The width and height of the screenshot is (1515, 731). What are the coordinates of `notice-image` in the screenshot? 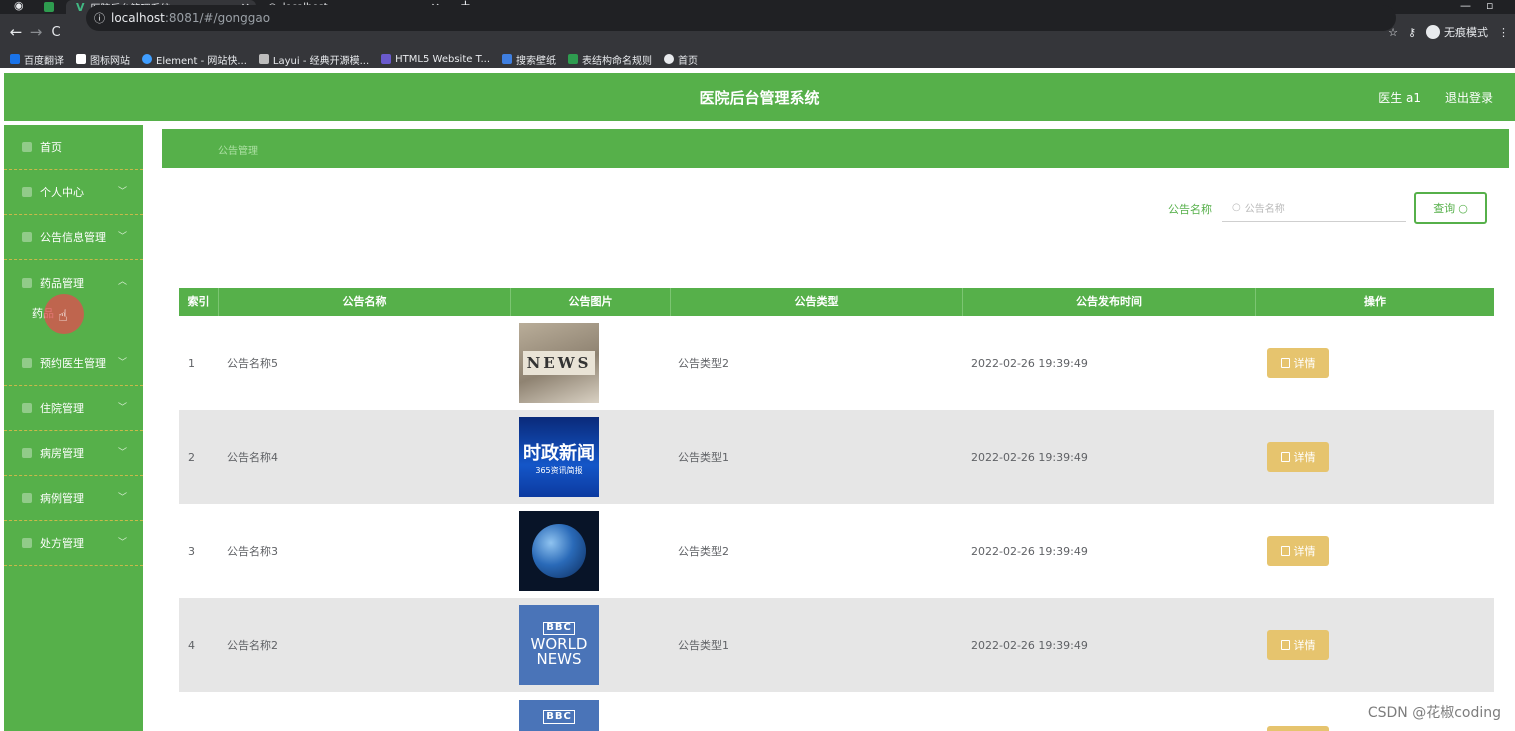 It's located at (559, 551).